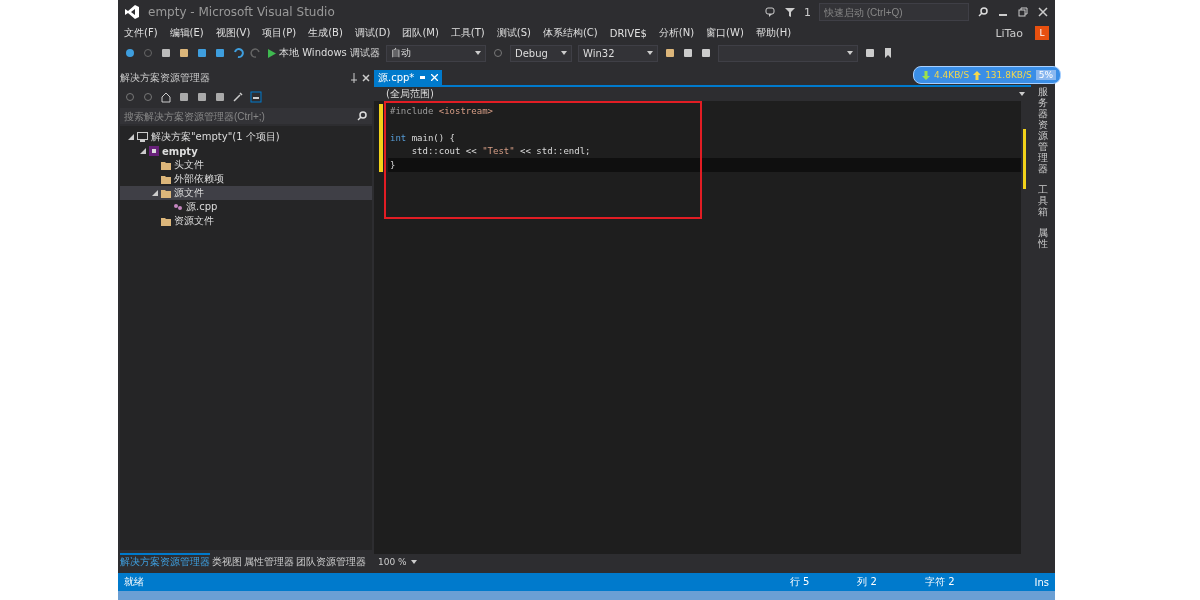 The height and width of the screenshot is (600, 1200). Describe the element at coordinates (888, 53) in the screenshot. I see `bookmark-icon` at that location.